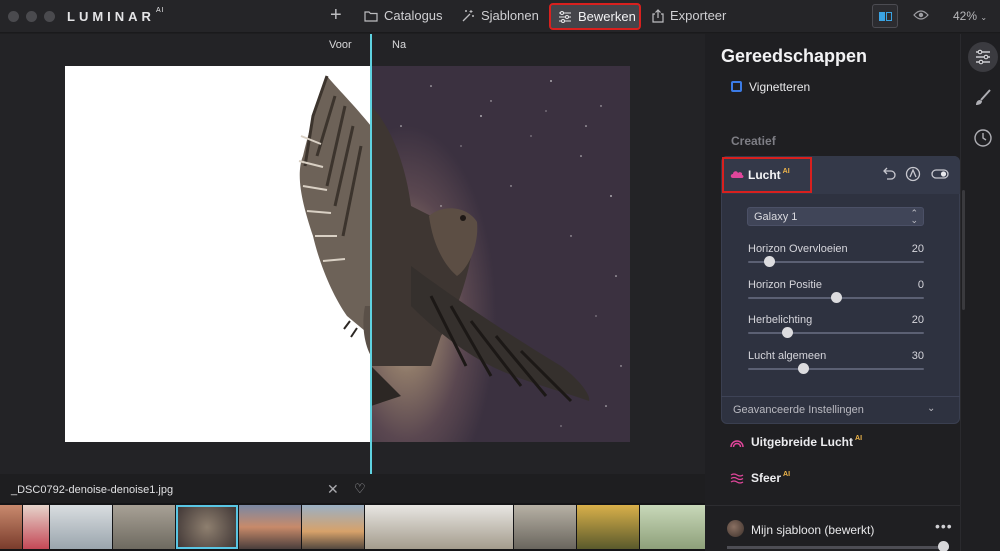 Image resolution: width=1000 pixels, height=551 pixels. Describe the element at coordinates (963, 250) in the screenshot. I see `panel-scrollbar` at that location.